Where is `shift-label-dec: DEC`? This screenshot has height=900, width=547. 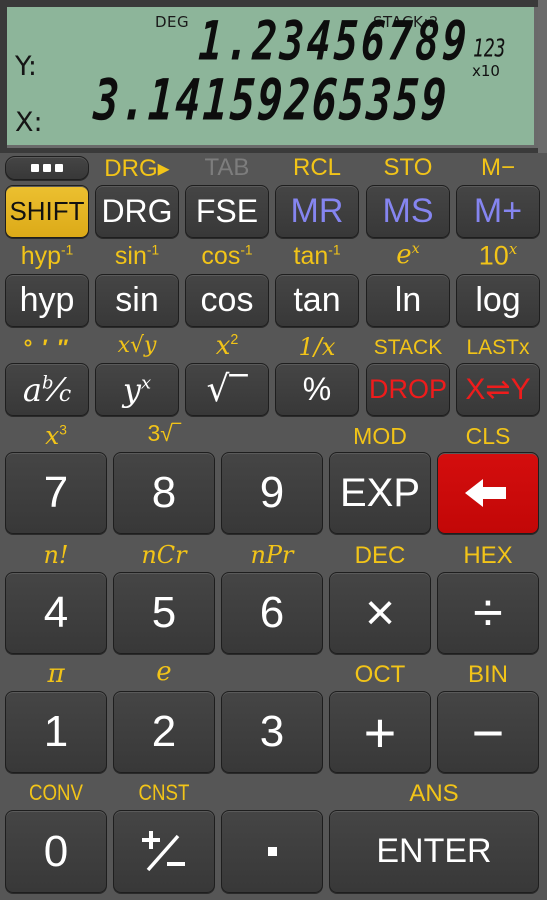 shift-label-dec: DEC is located at coordinates (380, 555).